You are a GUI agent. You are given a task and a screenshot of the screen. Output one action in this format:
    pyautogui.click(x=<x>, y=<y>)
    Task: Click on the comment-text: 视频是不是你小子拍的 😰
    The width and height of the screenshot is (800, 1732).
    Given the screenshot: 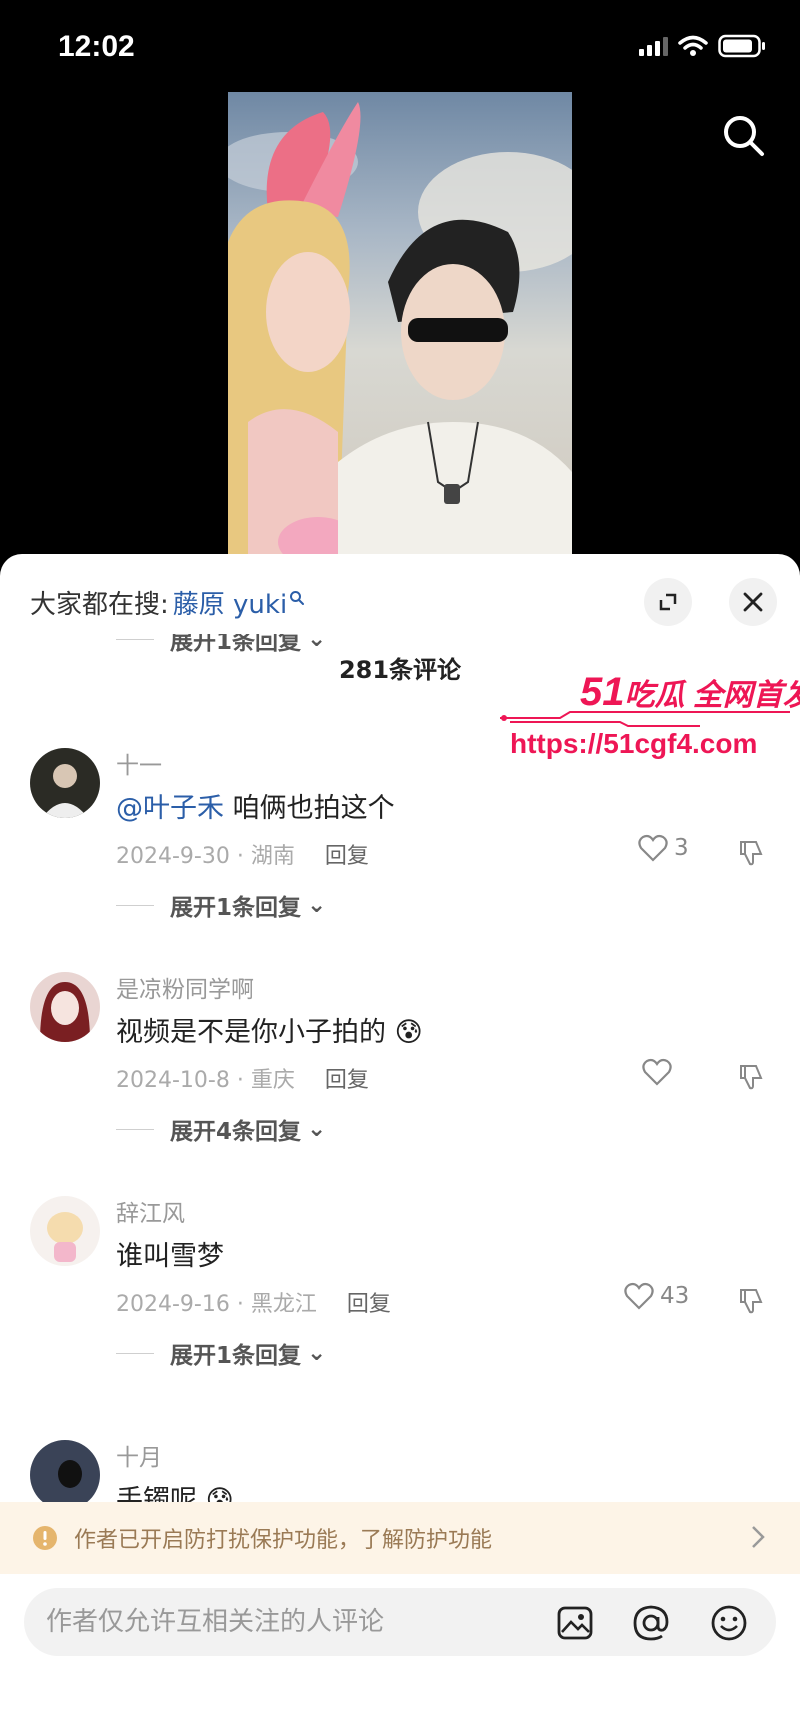 What is the action you would take?
    pyautogui.click(x=269, y=1029)
    